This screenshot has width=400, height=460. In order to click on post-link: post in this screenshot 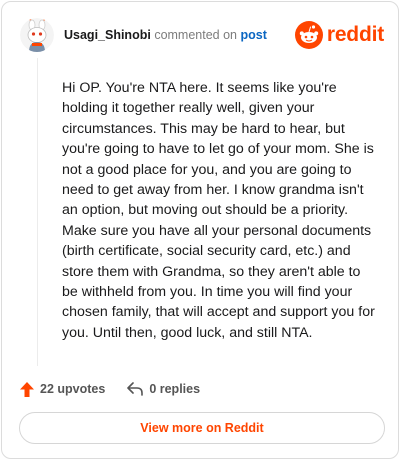, I will do `click(253, 35)`.